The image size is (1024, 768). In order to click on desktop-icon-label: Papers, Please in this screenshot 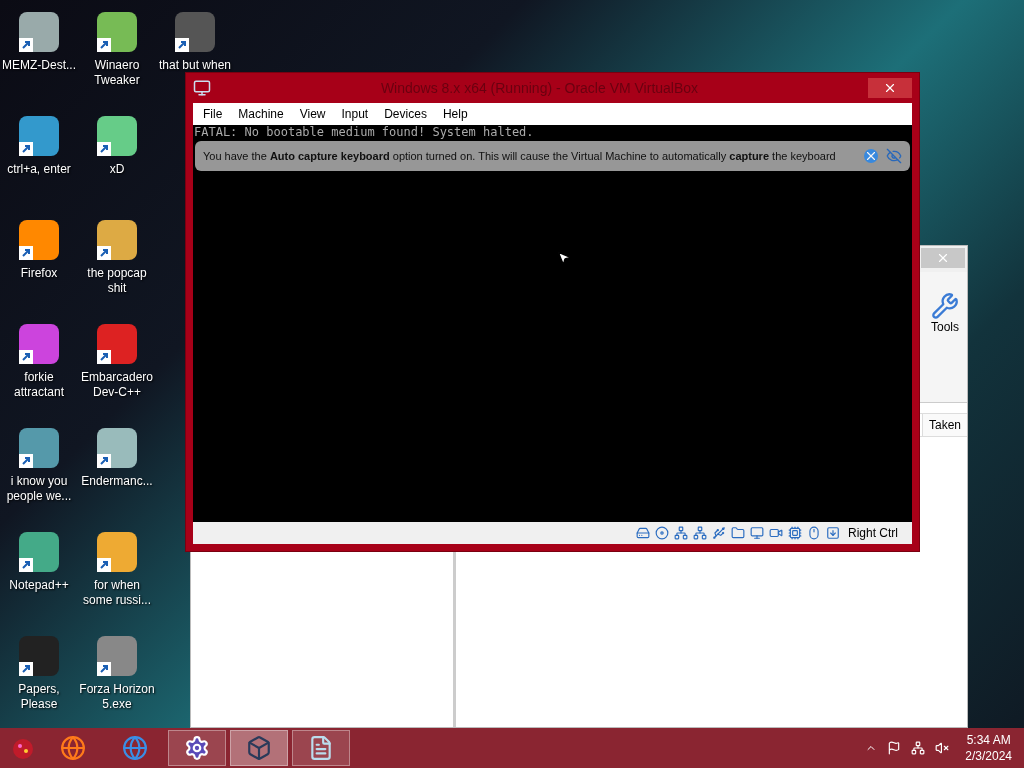, I will do `click(39, 697)`.